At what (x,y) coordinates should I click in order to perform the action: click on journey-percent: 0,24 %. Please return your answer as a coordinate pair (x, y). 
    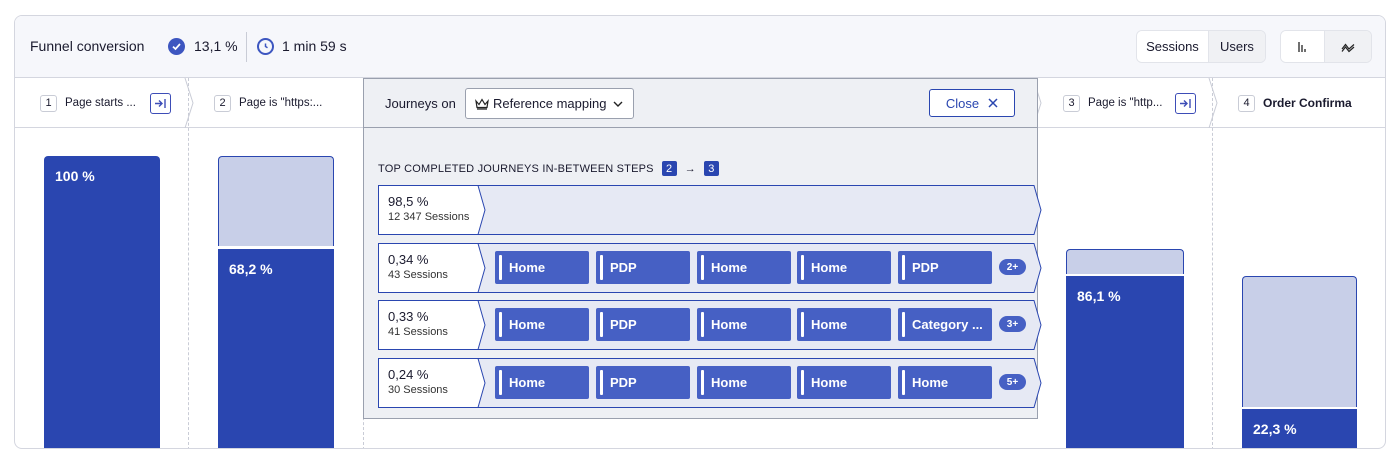
    Looking at the image, I should click on (408, 374).